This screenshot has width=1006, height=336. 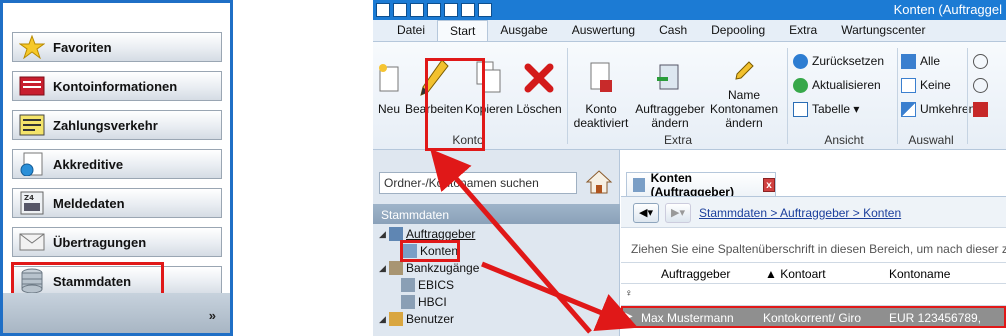 What do you see at coordinates (908, 61) in the screenshot?
I see `select-all-icon` at bounding box center [908, 61].